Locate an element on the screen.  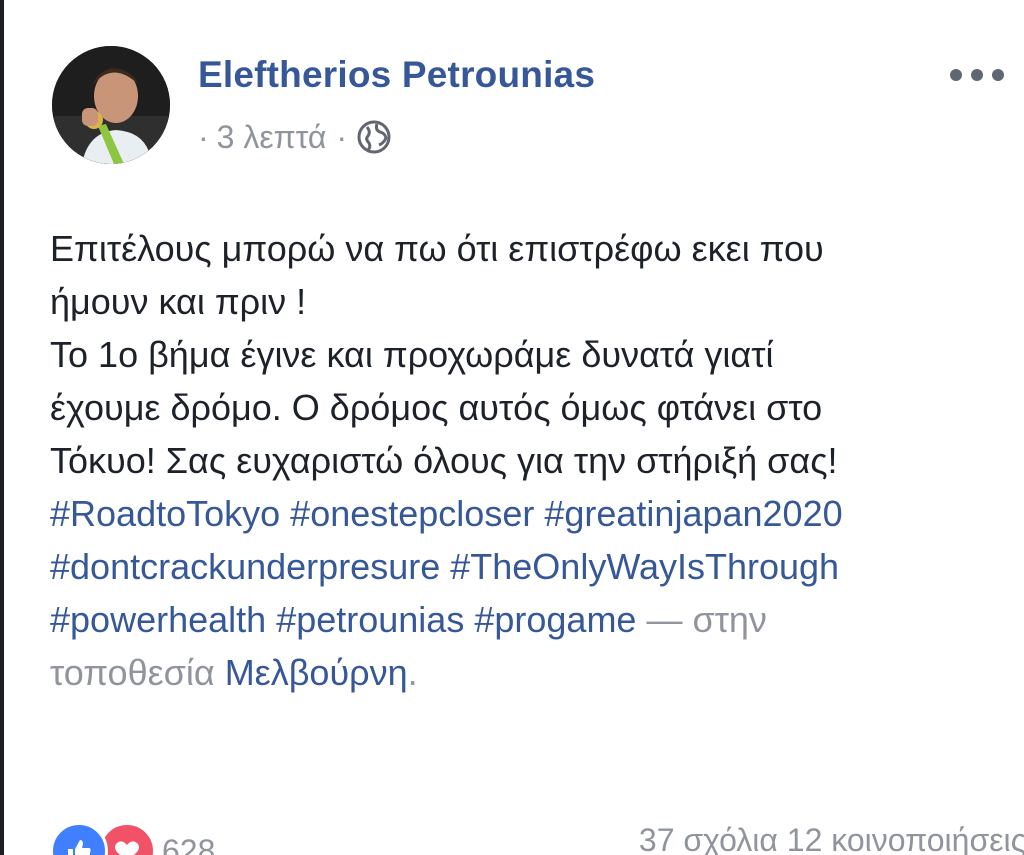
reactions-summary: 628 is located at coordinates (132, 838).